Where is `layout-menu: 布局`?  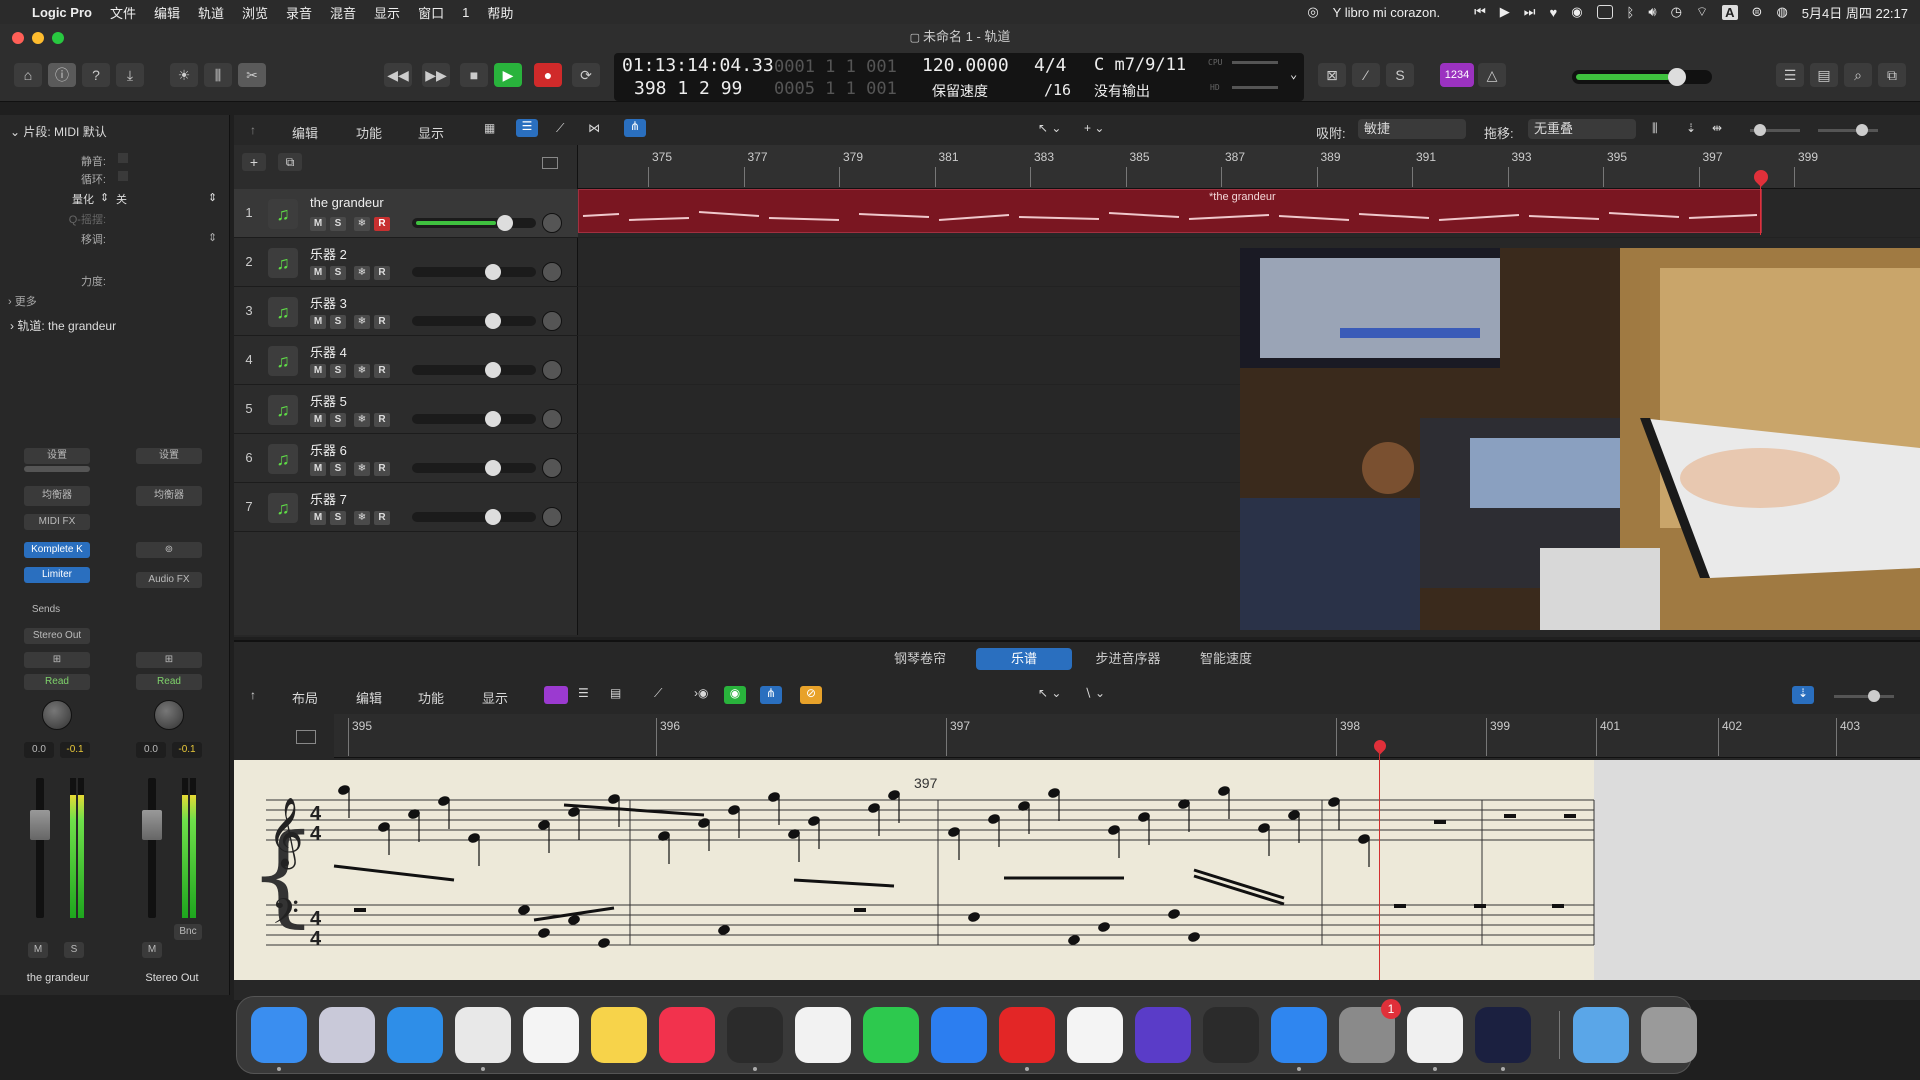
layout-menu: 布局 is located at coordinates (305, 697).